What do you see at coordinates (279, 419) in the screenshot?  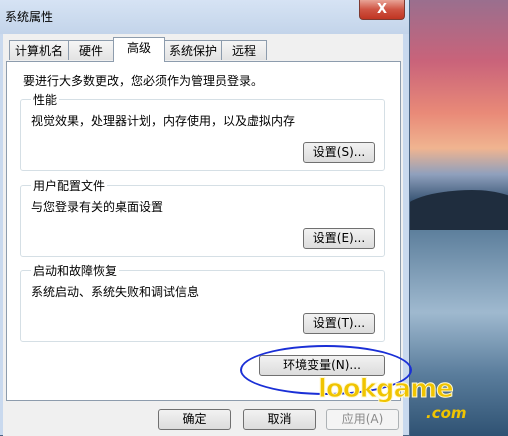 I see `cancel-button: 取消` at bounding box center [279, 419].